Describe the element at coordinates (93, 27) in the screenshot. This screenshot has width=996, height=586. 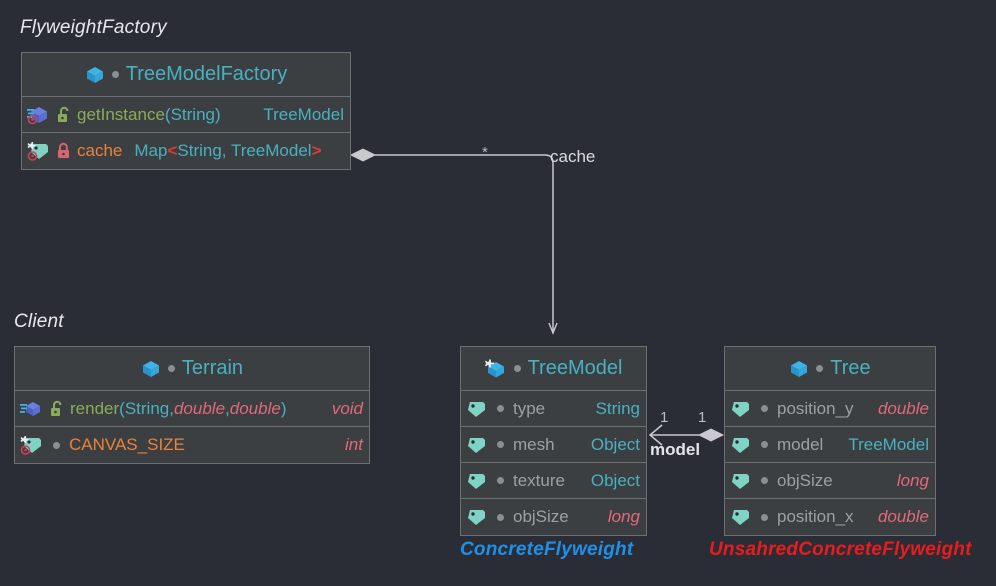
I see `caption-flyweight-factory: FlyweightFactory` at that location.